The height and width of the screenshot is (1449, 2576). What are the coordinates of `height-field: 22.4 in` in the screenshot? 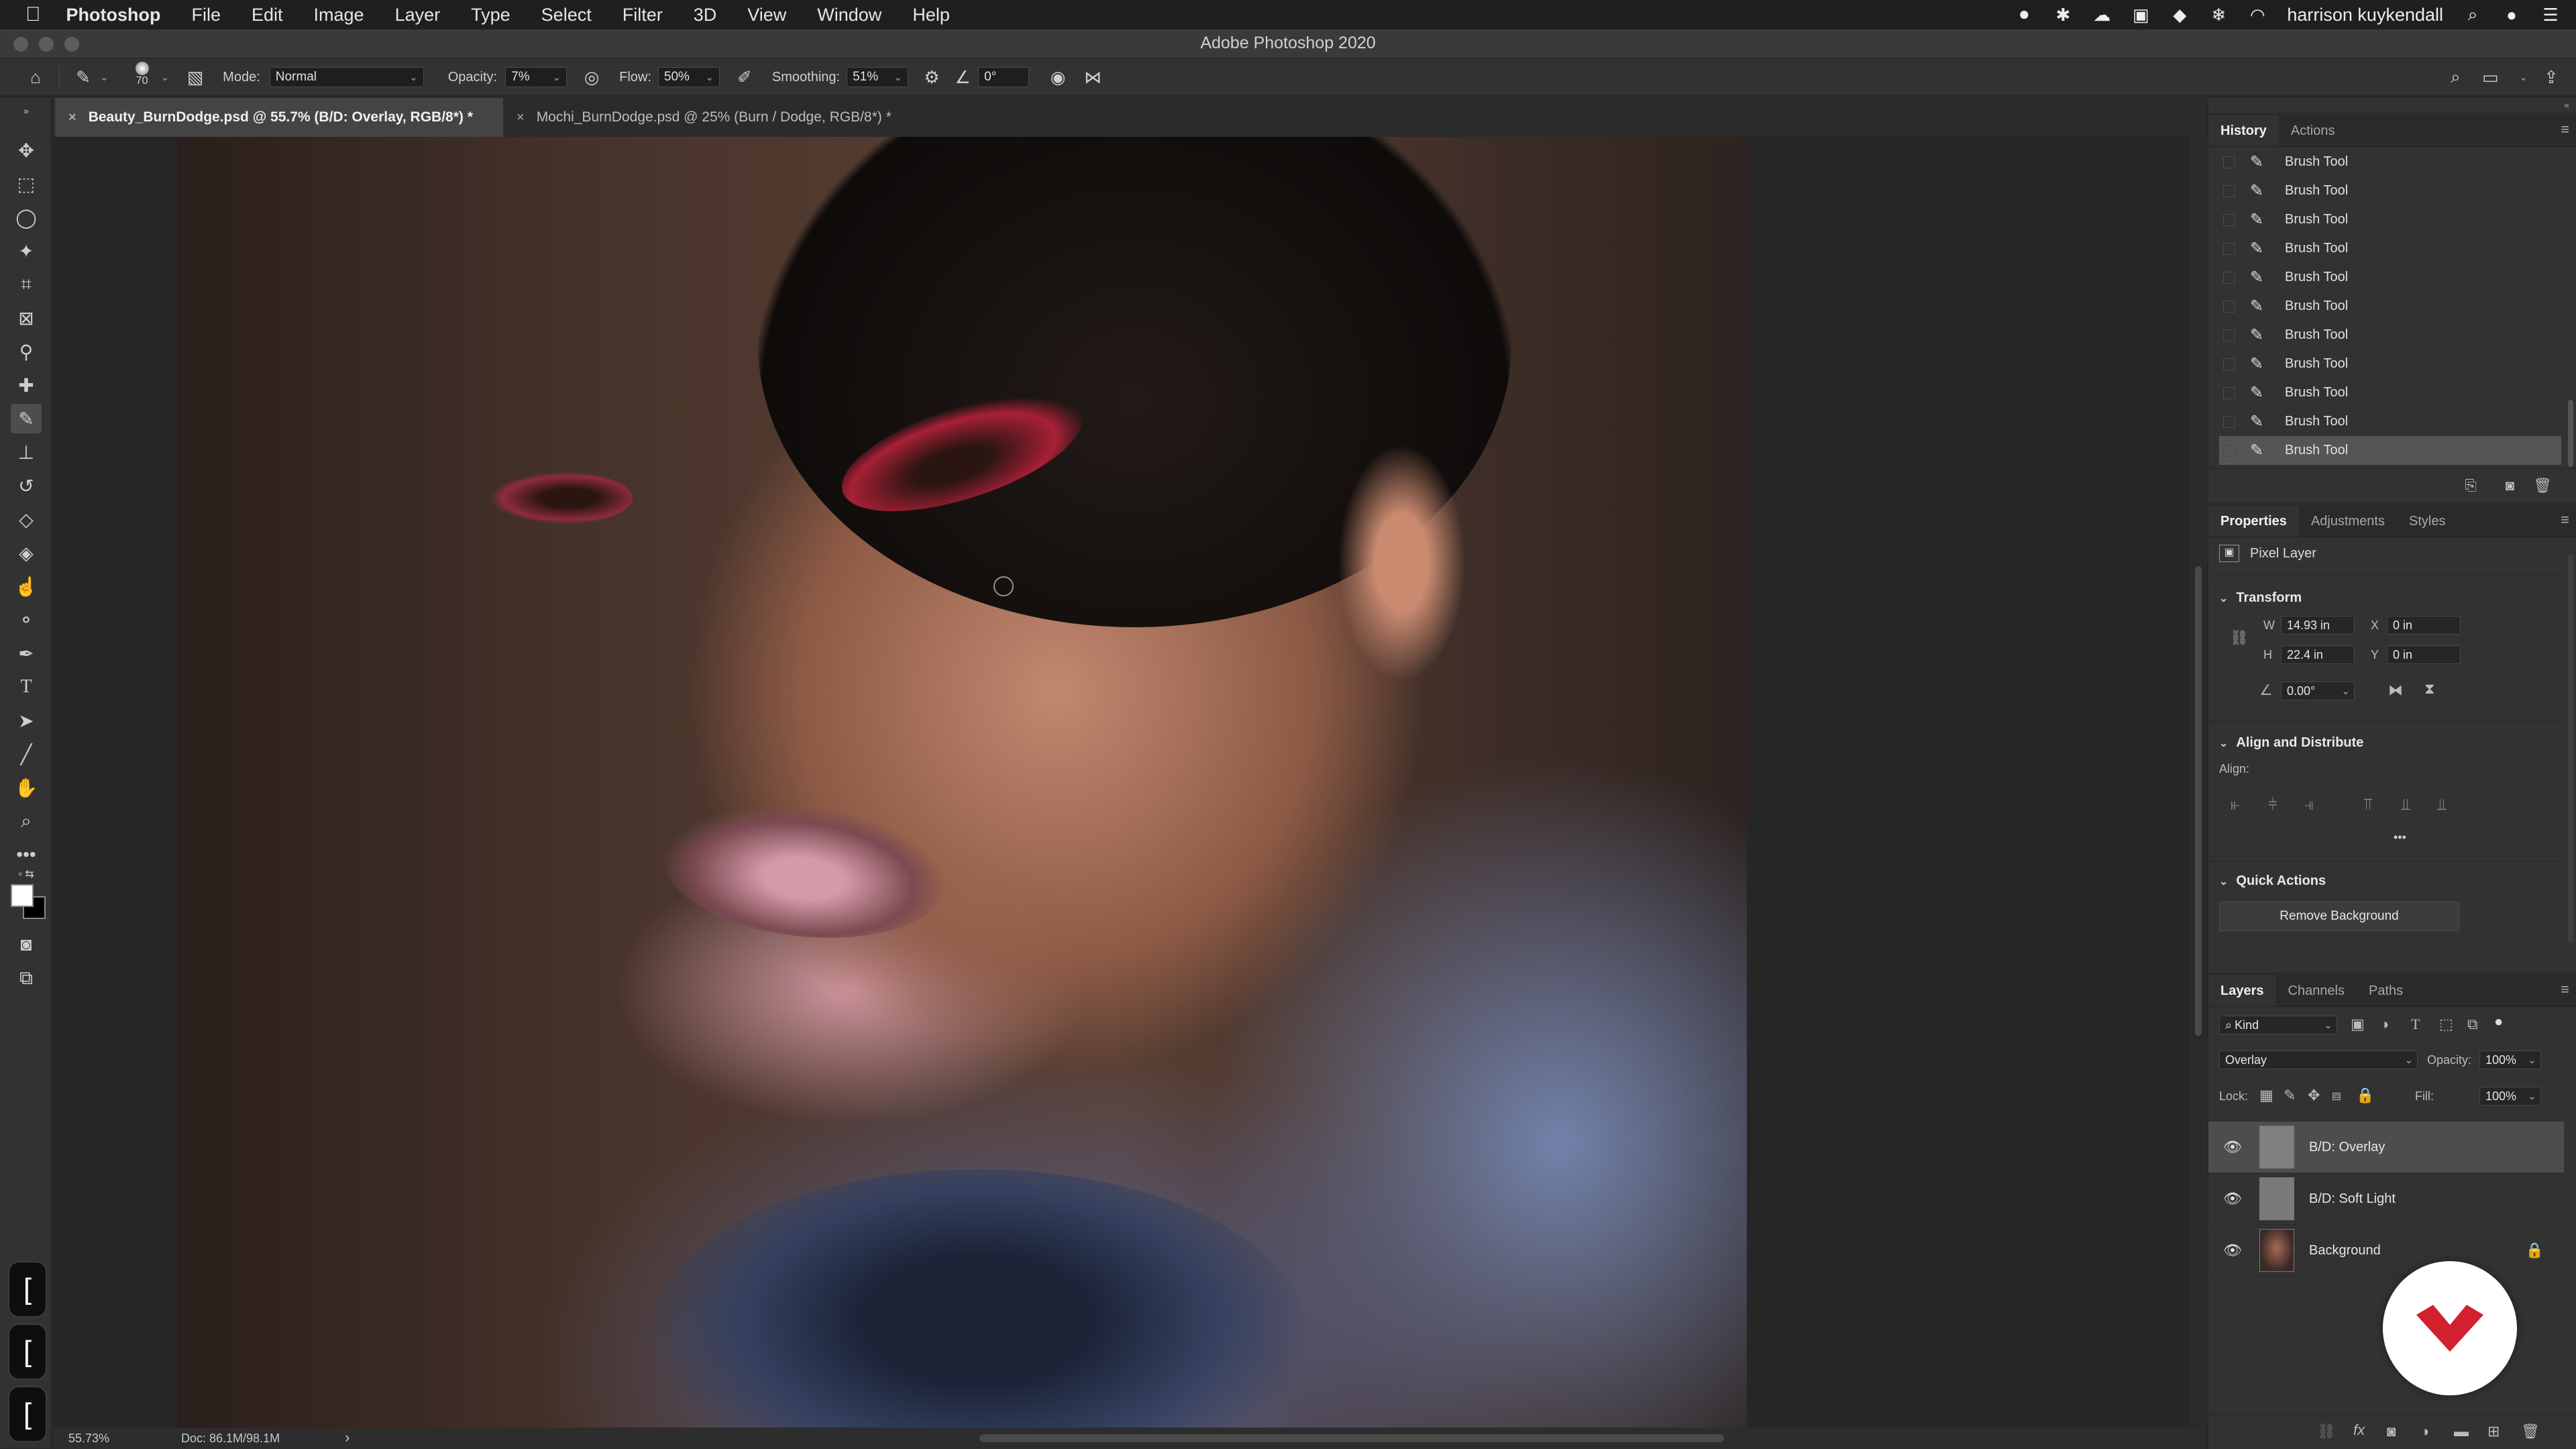 It's located at (2318, 654).